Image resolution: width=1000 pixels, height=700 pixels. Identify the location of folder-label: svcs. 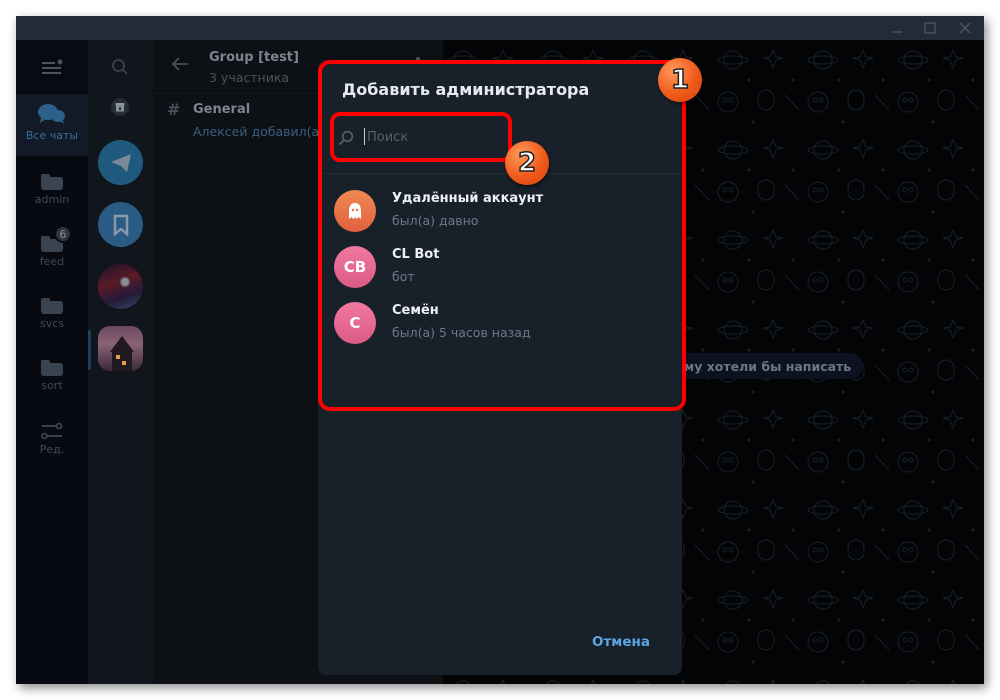
(52, 323).